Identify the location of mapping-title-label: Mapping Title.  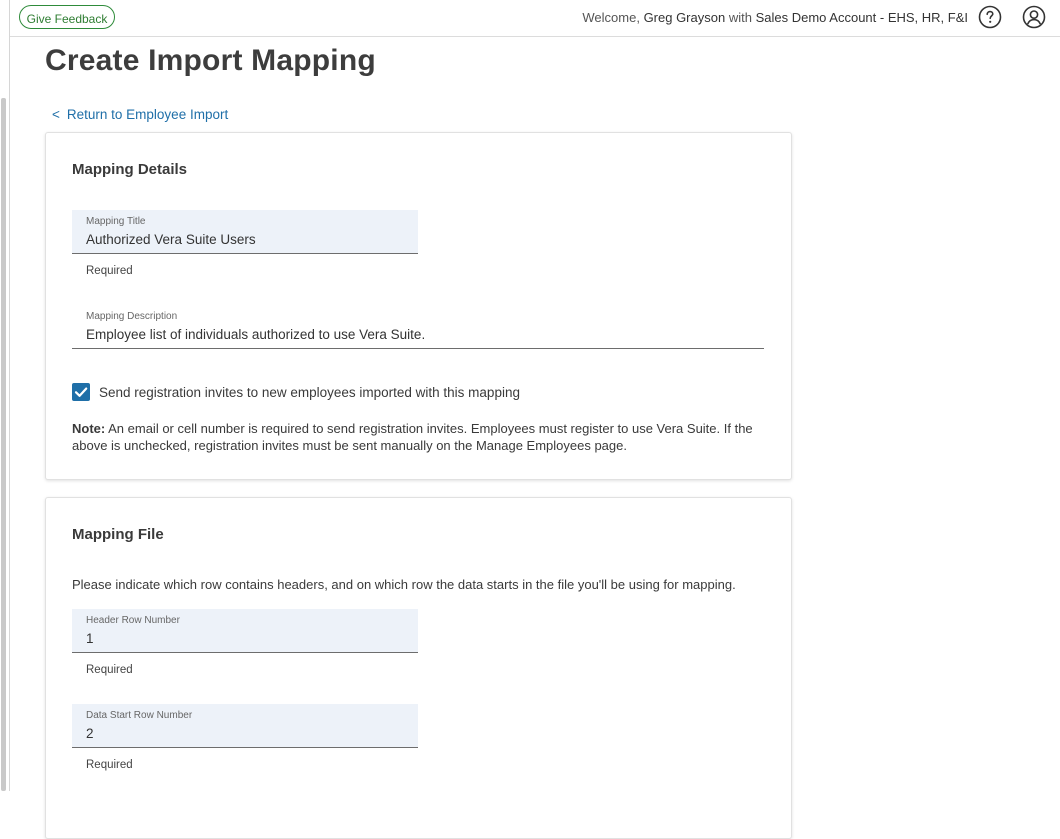
(116, 221).